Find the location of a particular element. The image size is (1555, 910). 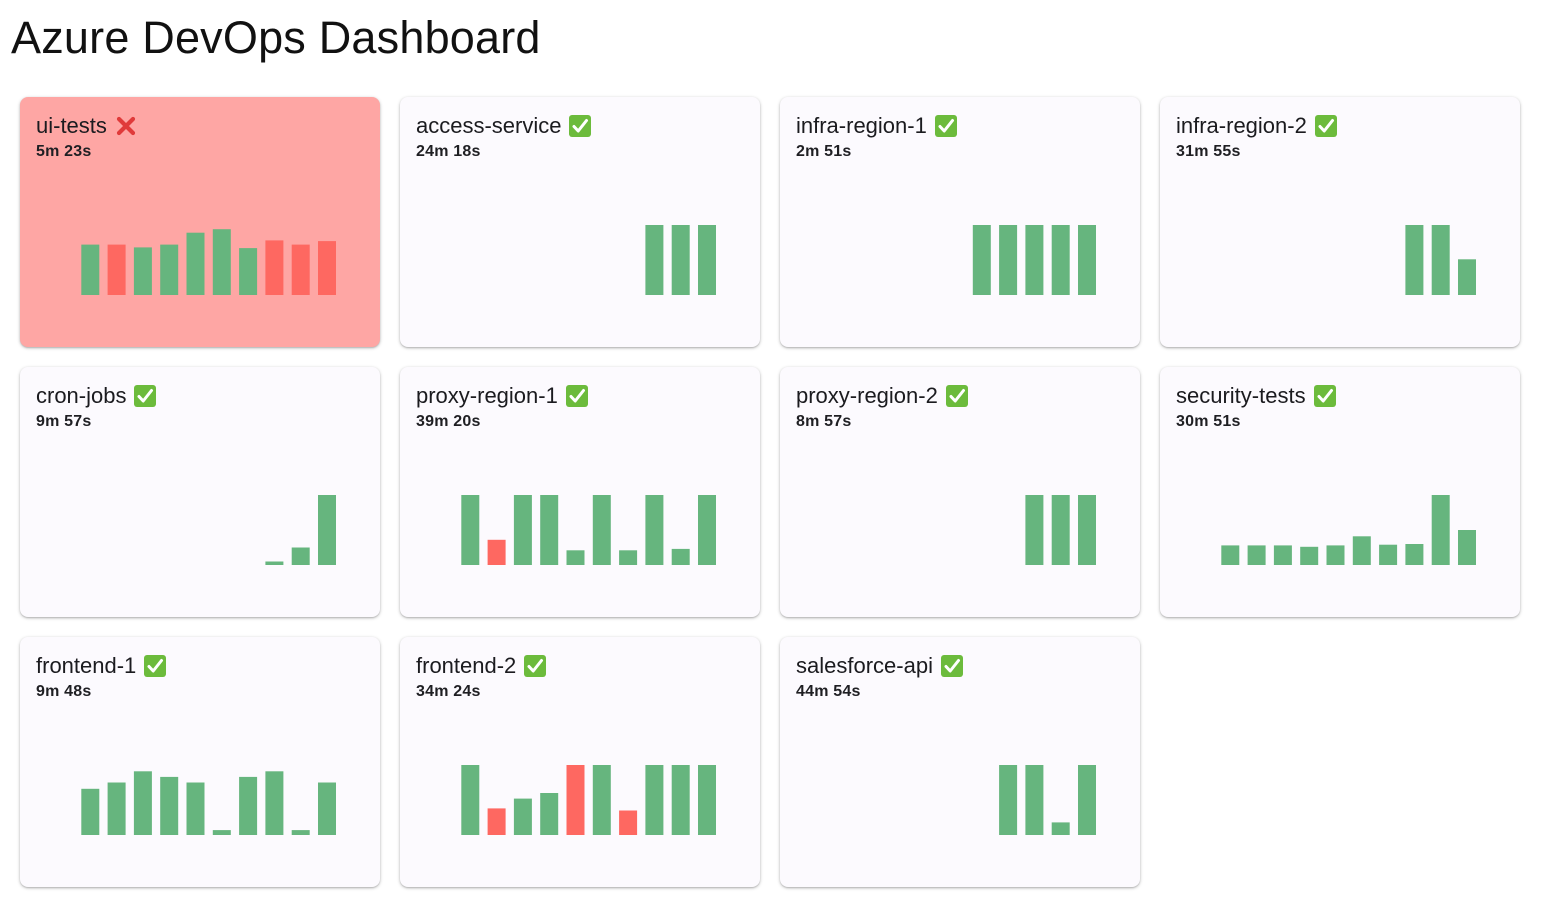

pipeline-name: cron-jobs is located at coordinates (81, 395).